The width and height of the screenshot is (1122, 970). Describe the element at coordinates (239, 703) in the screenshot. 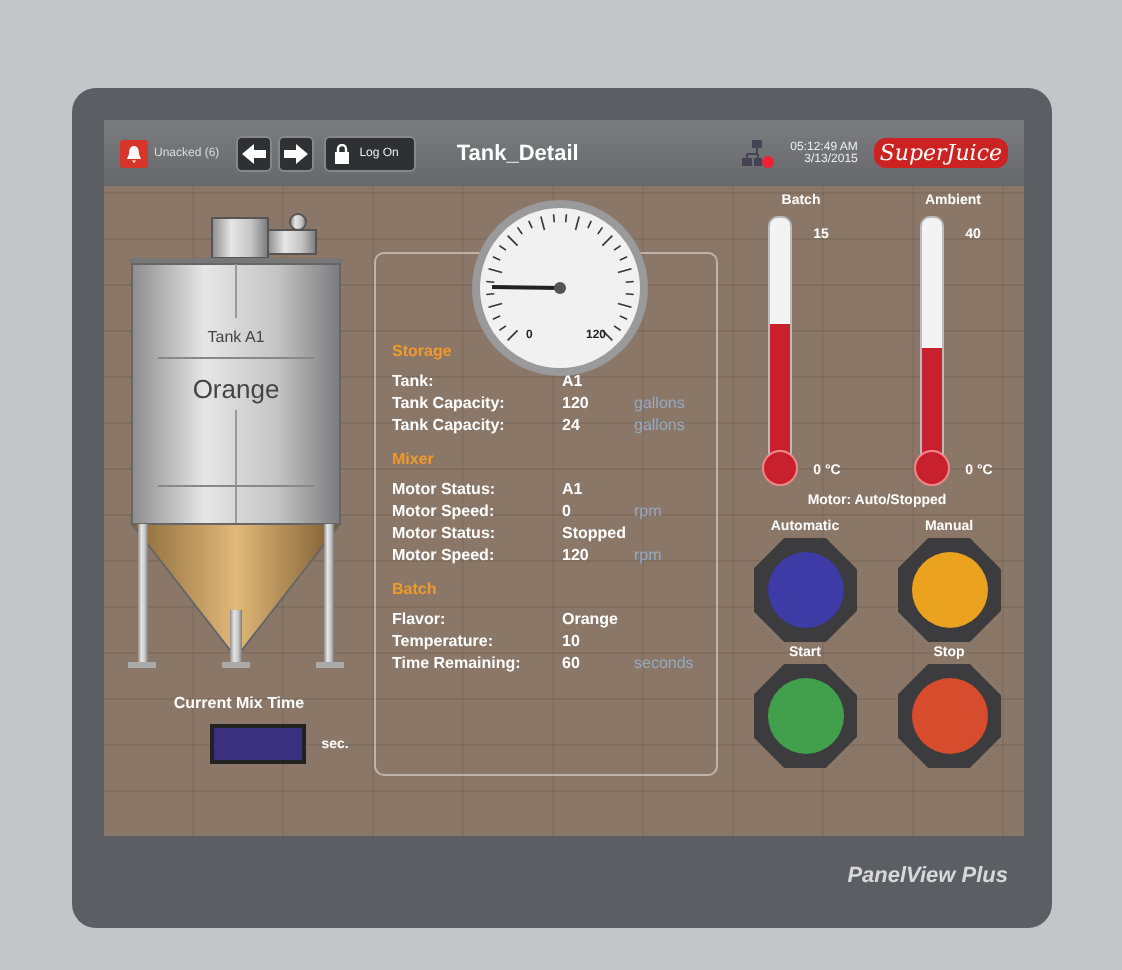

I see `mix-time-label: Current Mix Time` at that location.